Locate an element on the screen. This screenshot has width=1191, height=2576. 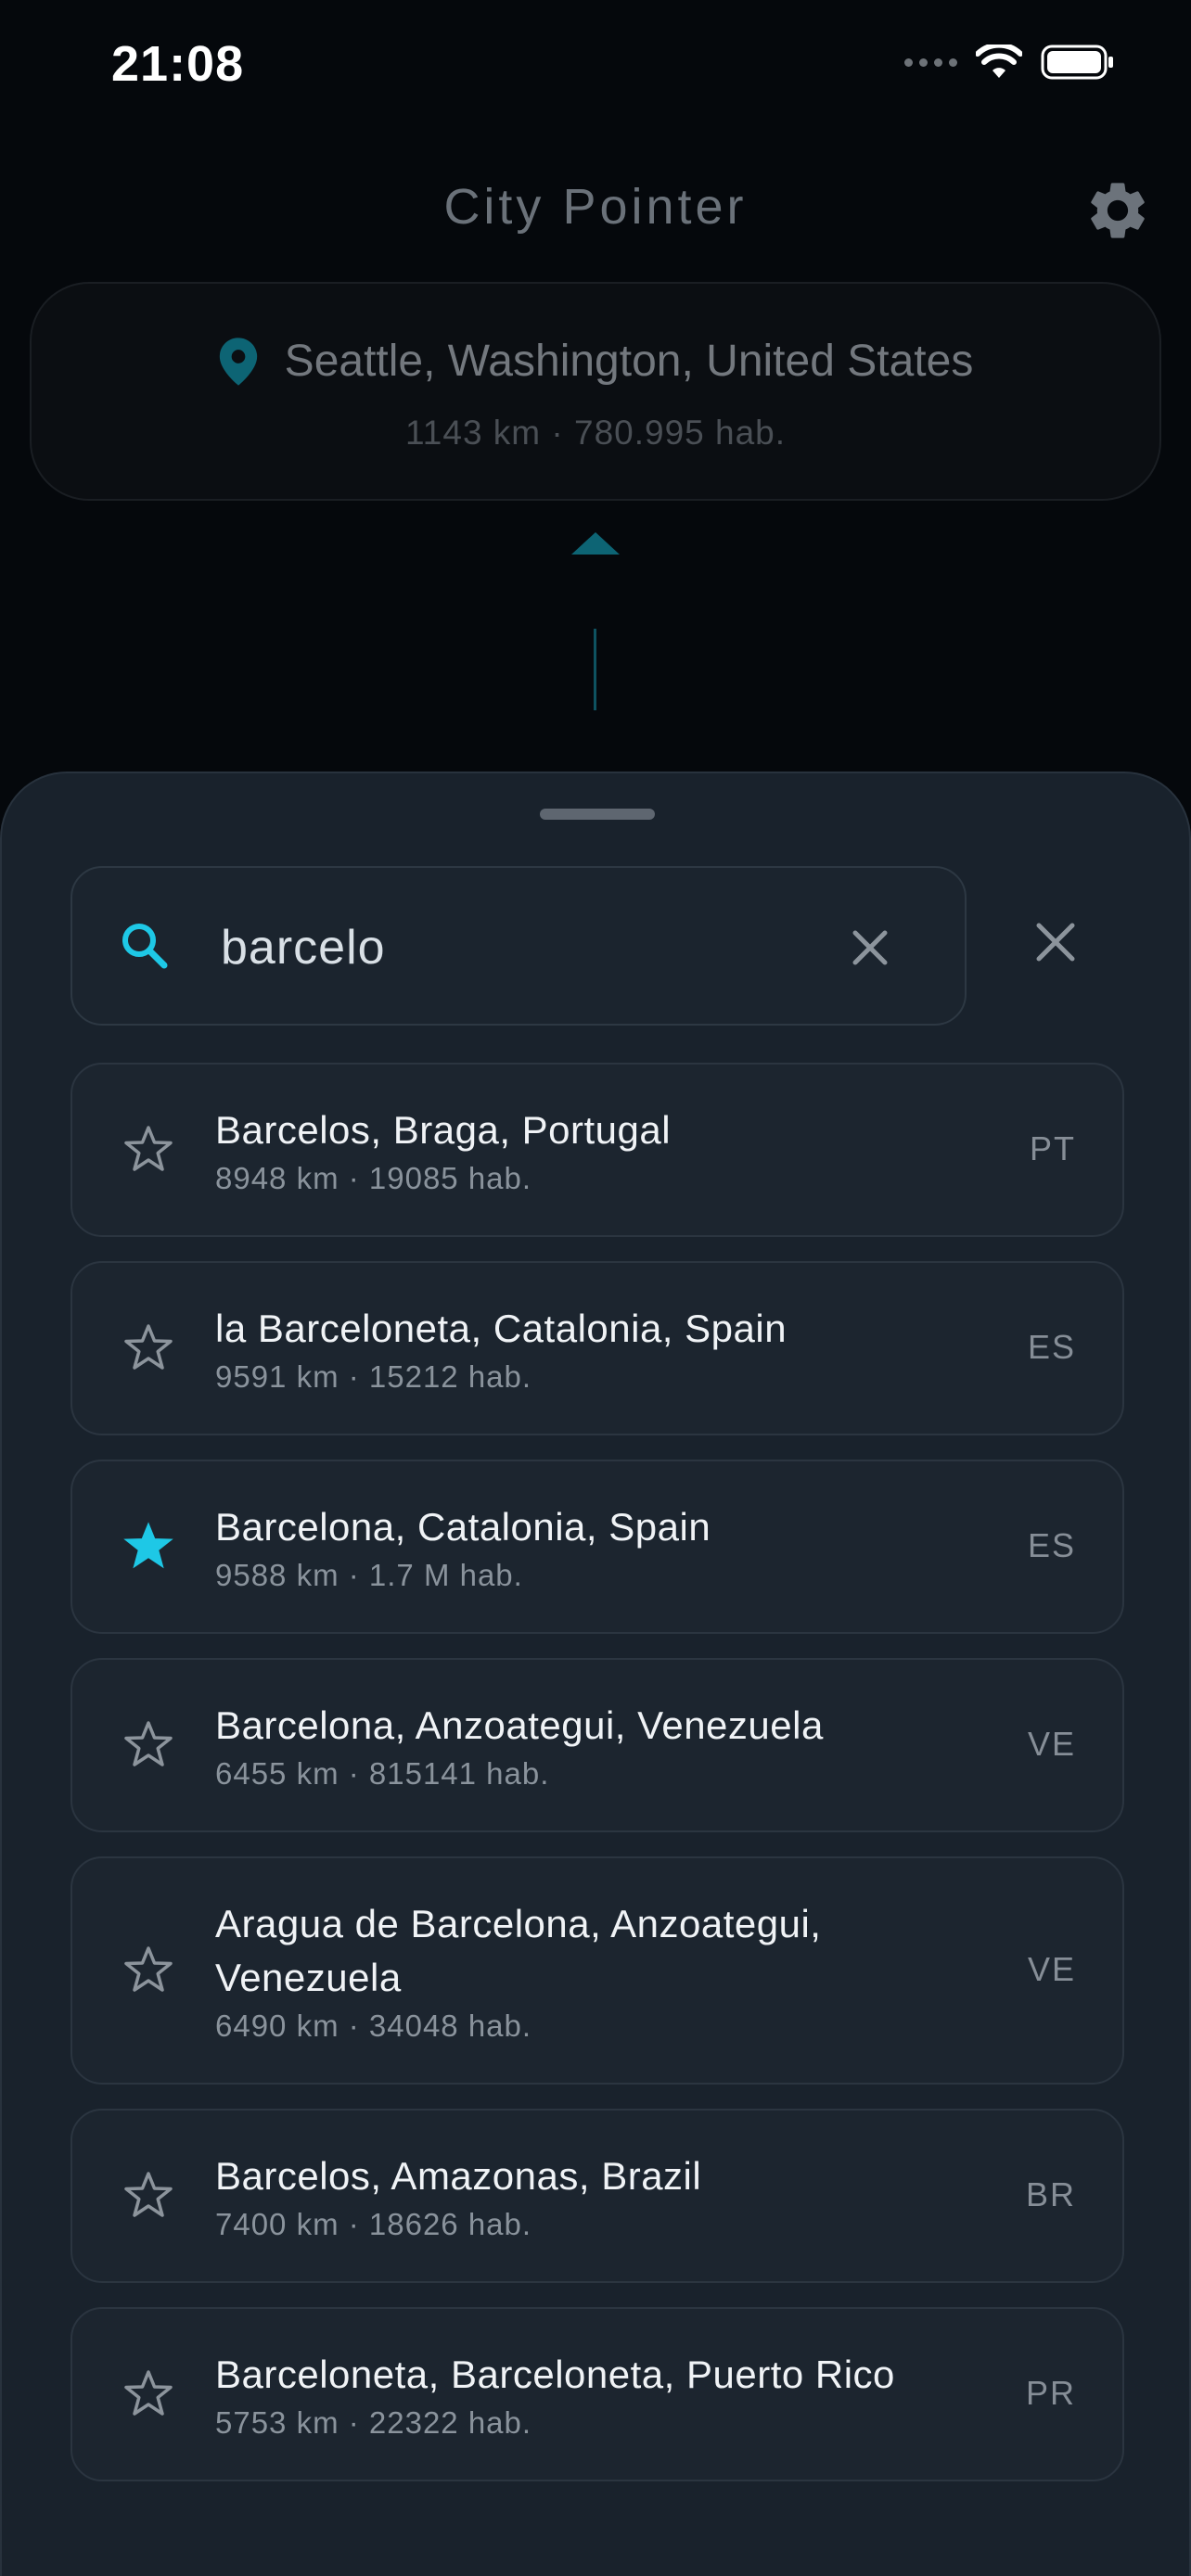
result-details: 9588 km · 1.7 M hab. is located at coordinates (369, 1575).